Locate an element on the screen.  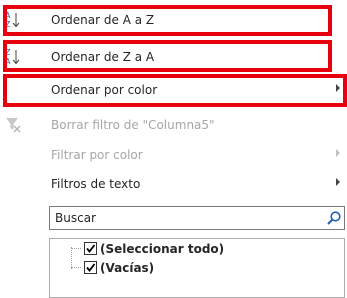
menu-item-filter-by-color: Filtrar por color is located at coordinates (173, 155).